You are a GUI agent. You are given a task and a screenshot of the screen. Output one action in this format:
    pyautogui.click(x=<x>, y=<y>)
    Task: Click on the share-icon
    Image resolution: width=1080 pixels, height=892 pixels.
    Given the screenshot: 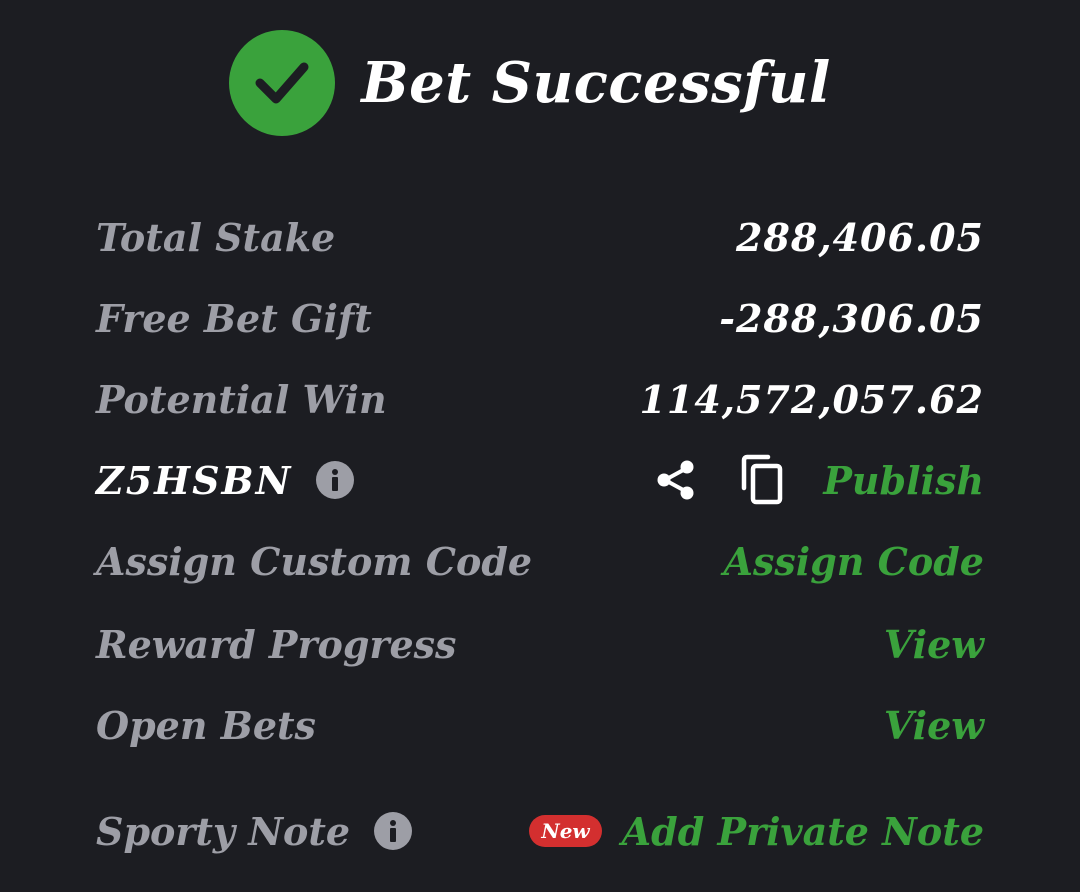 What is the action you would take?
    pyautogui.click(x=676, y=480)
    